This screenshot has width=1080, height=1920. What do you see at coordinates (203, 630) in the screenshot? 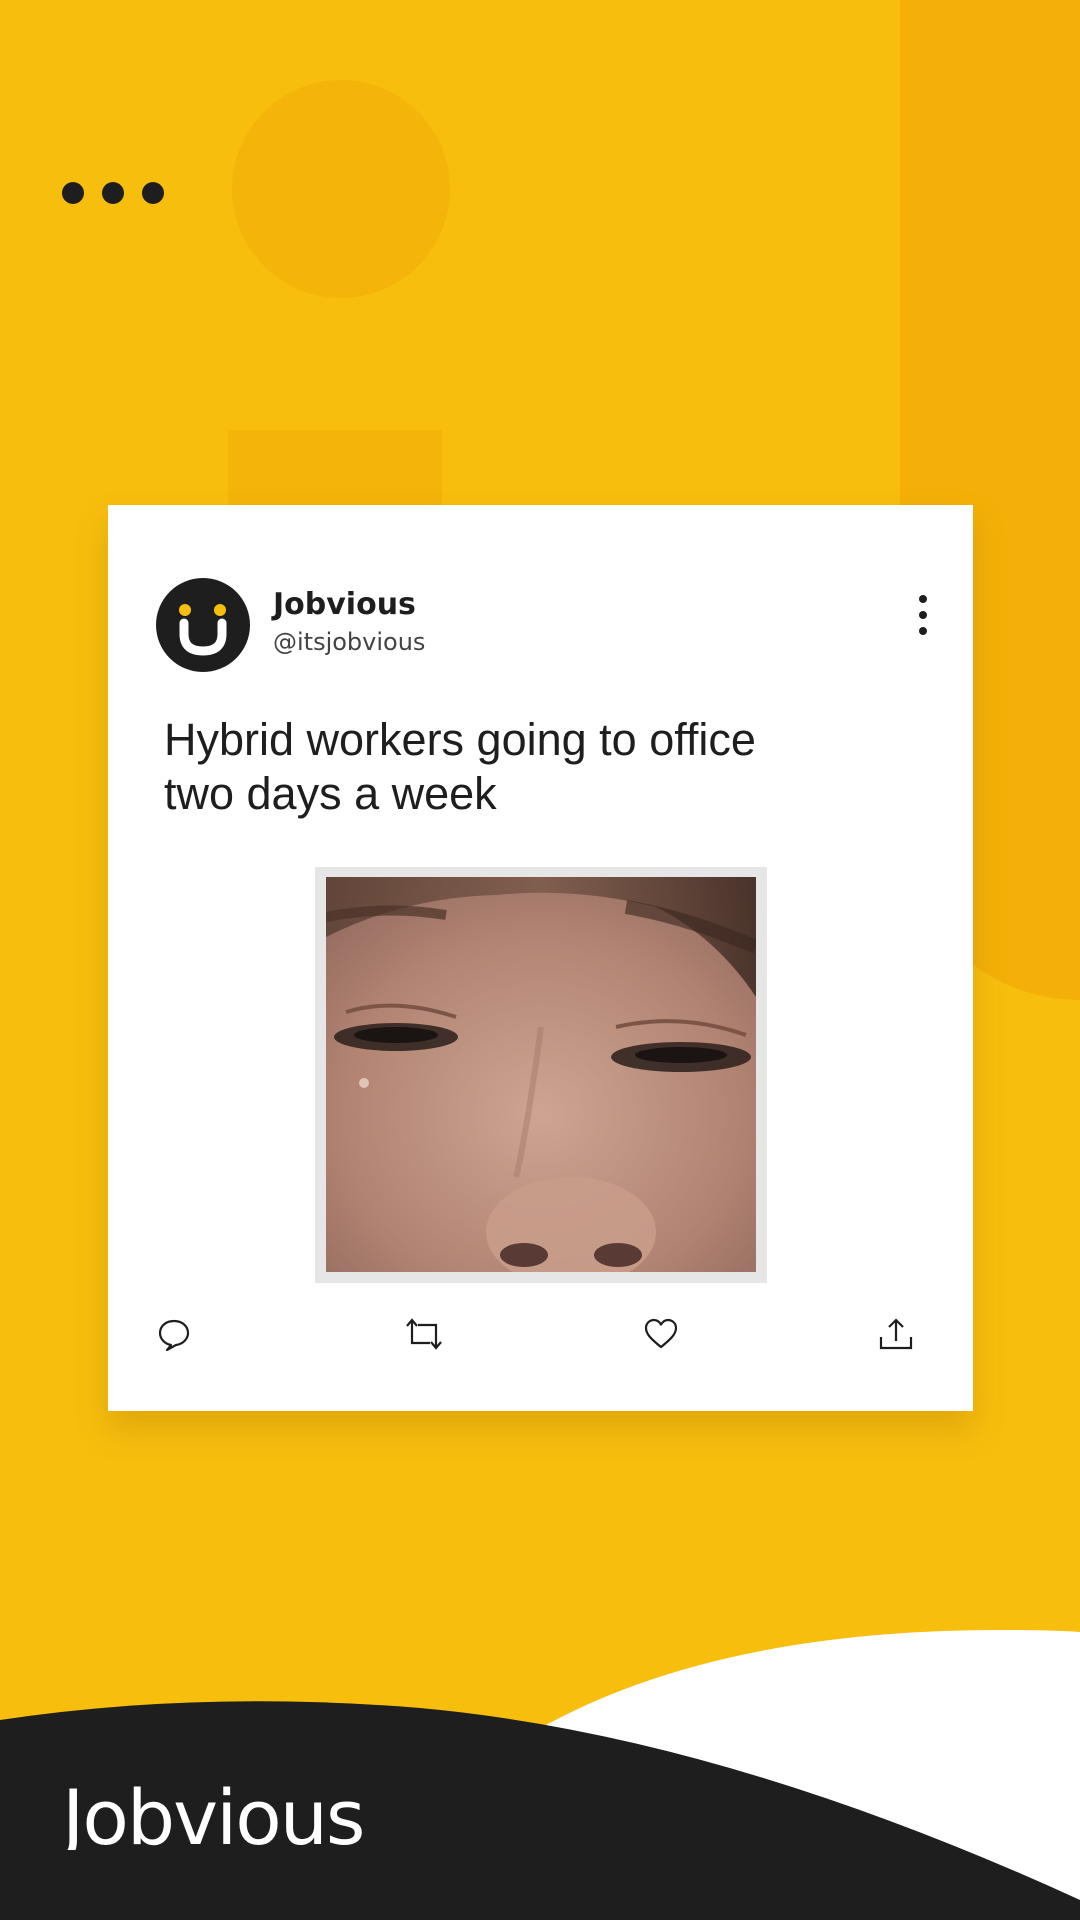
I see `jobvious-smiley-logo-icon` at bounding box center [203, 630].